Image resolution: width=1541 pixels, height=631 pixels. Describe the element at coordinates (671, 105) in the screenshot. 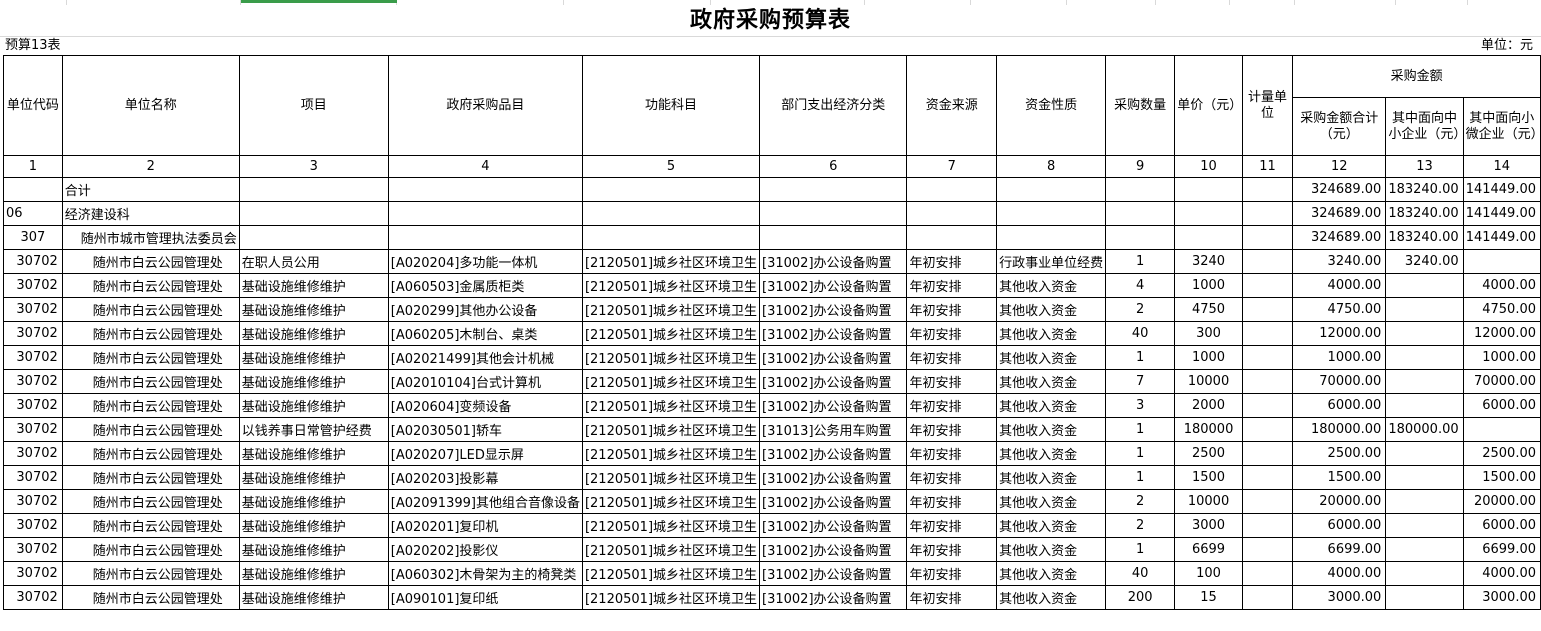

I see `header-function-subject: 功能科目` at that location.